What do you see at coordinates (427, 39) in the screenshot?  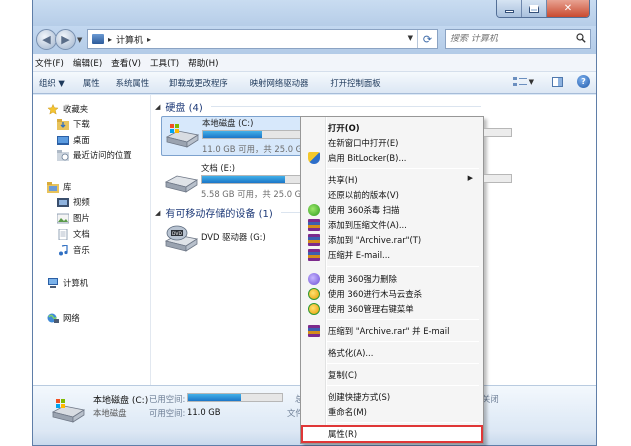 I see `refresh-button: ⟳` at bounding box center [427, 39].